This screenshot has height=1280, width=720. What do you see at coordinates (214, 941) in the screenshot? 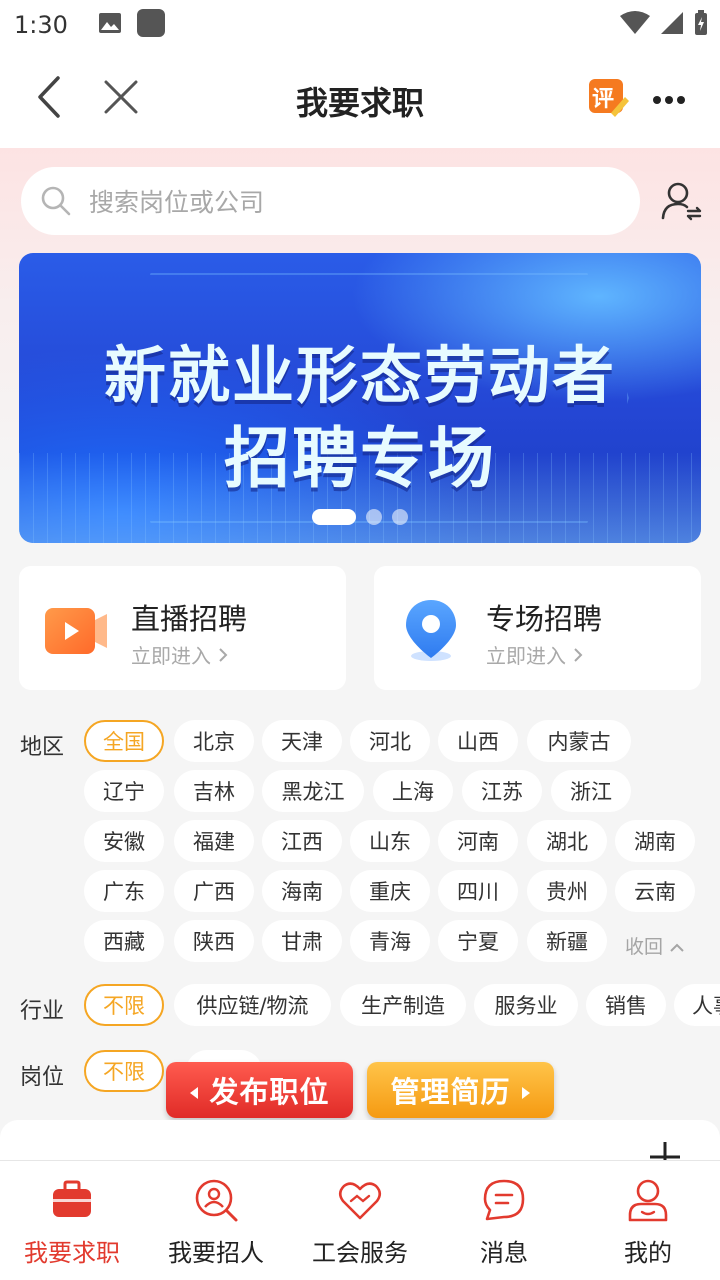
I see `region-chip: 陕西` at bounding box center [214, 941].